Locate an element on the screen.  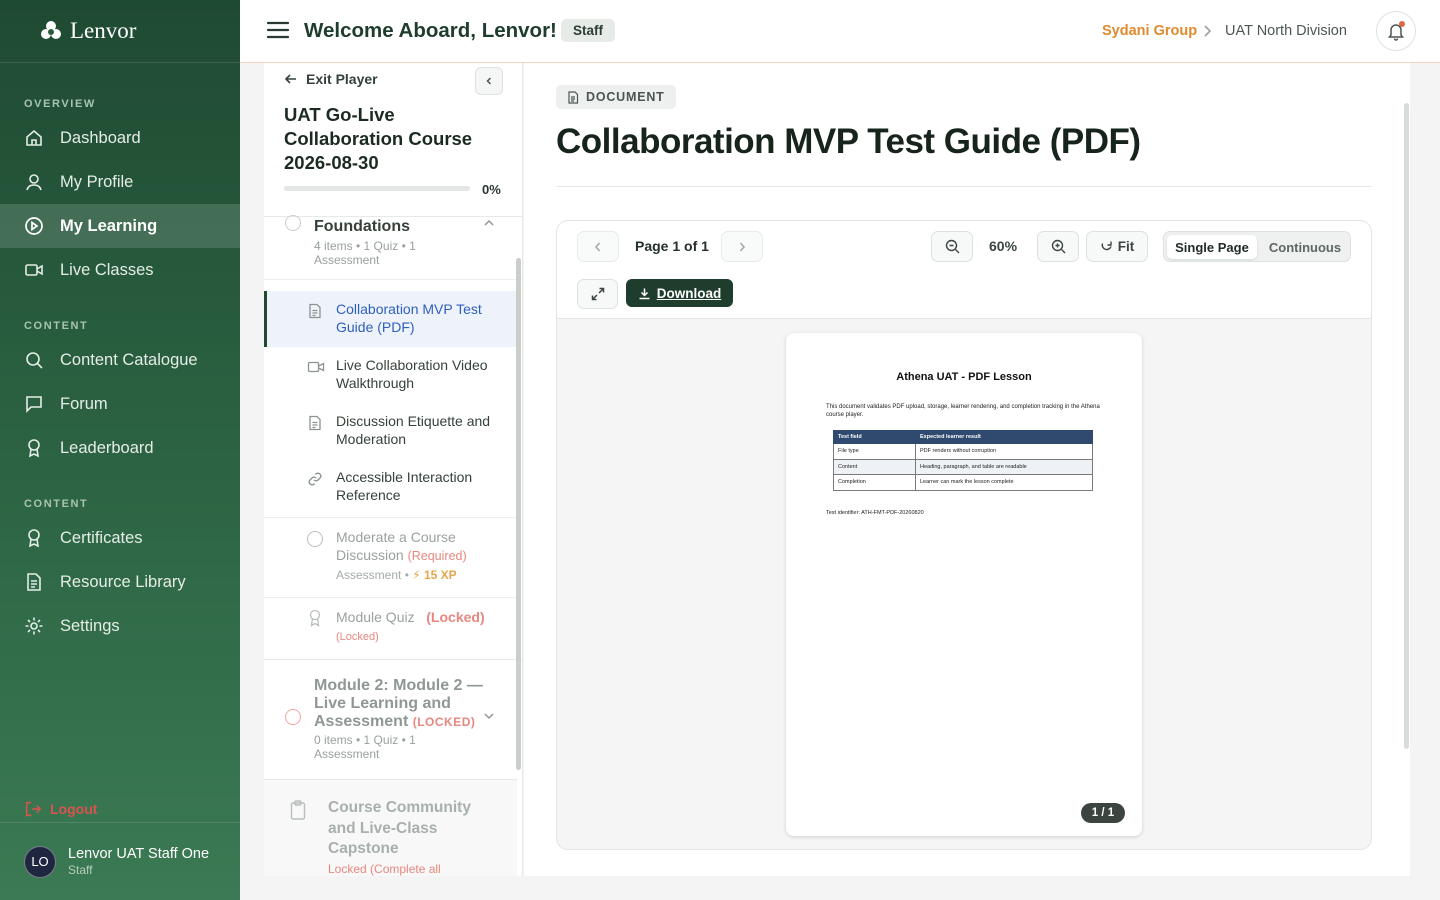
module-title-foundations: Foundations is located at coordinates (362, 227).